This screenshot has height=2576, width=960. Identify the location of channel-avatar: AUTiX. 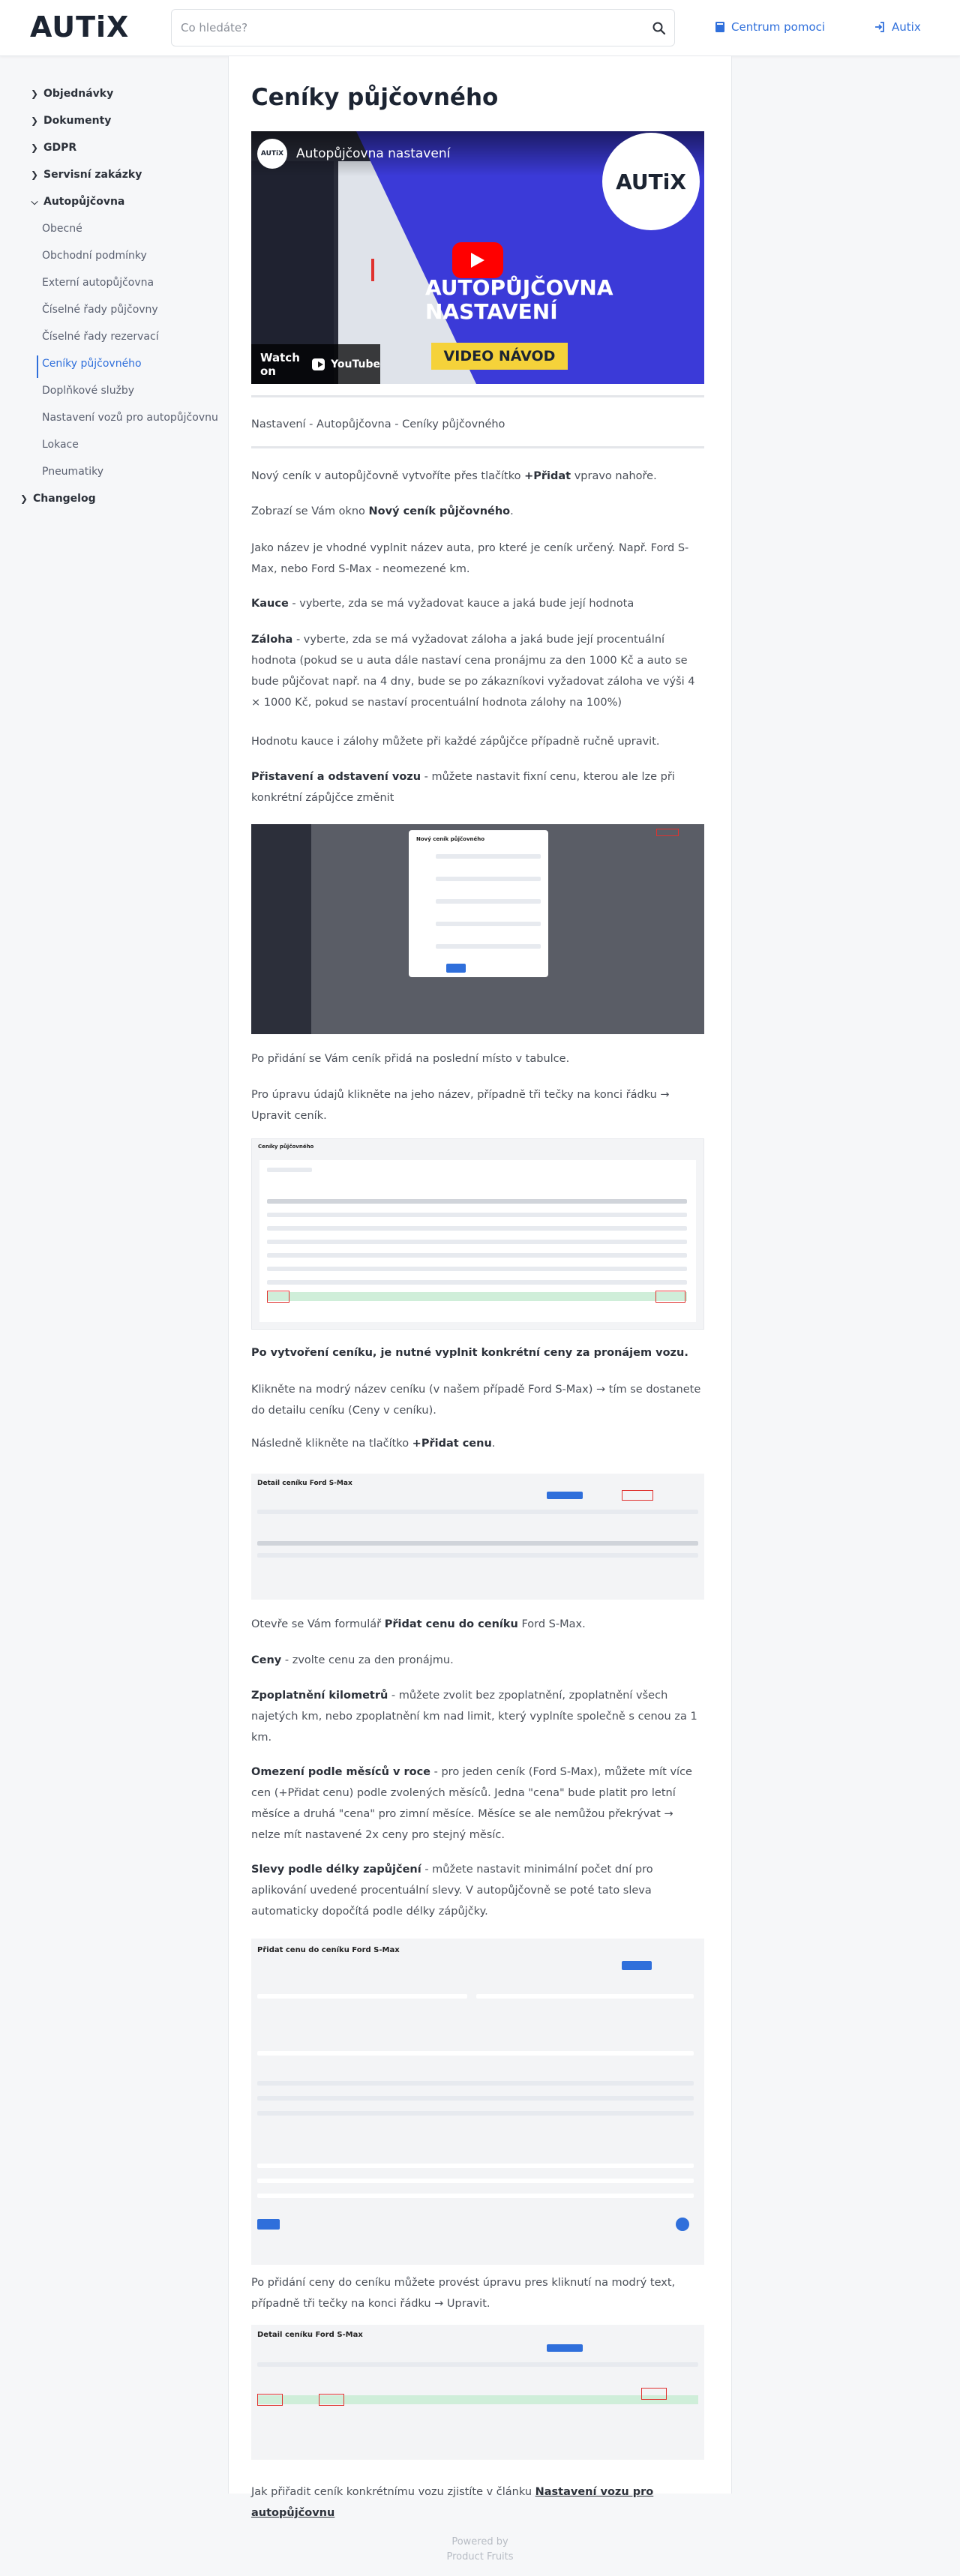
(272, 154).